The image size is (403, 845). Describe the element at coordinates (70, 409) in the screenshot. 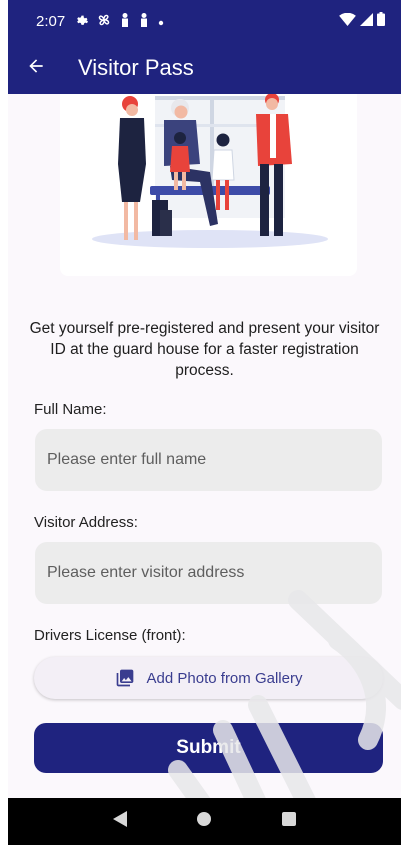

I see `full-name-label: Full Name:` at that location.